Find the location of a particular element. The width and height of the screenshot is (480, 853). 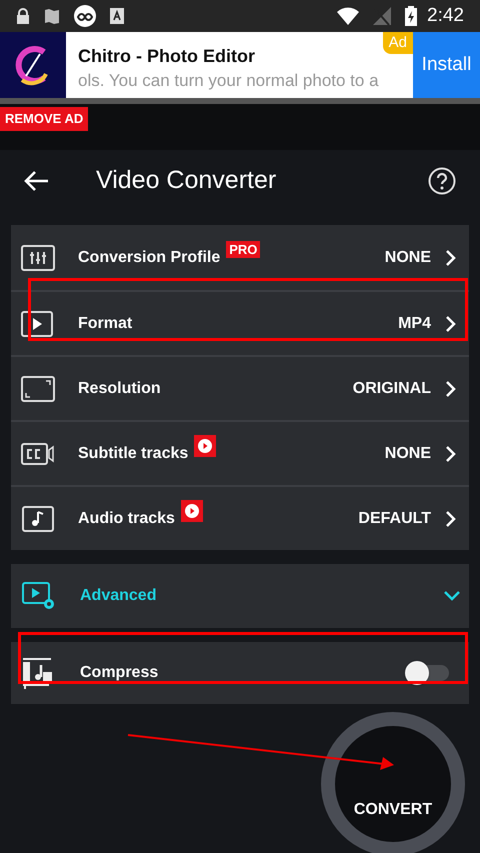

ad-title: Chitro - Photo Editor is located at coordinates (167, 56).